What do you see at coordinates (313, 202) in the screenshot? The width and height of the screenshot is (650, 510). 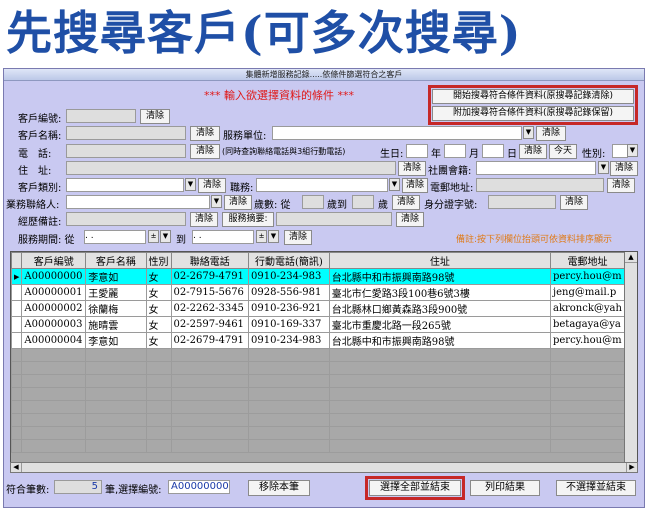 I see `age-from-input` at bounding box center [313, 202].